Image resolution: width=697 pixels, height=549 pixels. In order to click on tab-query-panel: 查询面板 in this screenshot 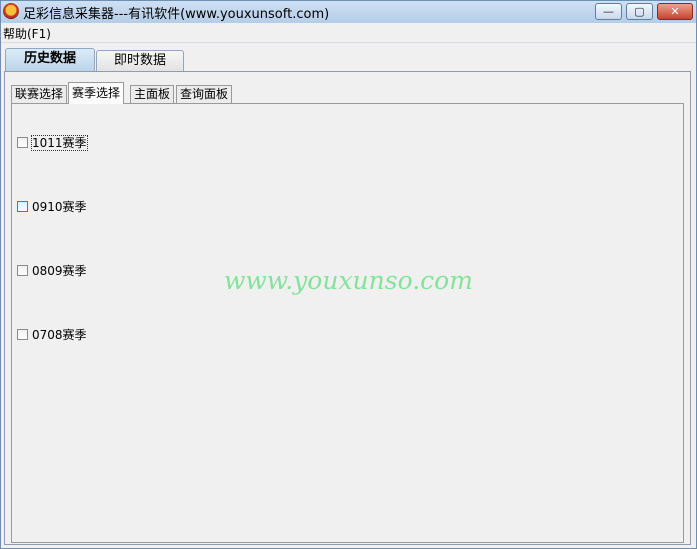, I will do `click(204, 94)`.